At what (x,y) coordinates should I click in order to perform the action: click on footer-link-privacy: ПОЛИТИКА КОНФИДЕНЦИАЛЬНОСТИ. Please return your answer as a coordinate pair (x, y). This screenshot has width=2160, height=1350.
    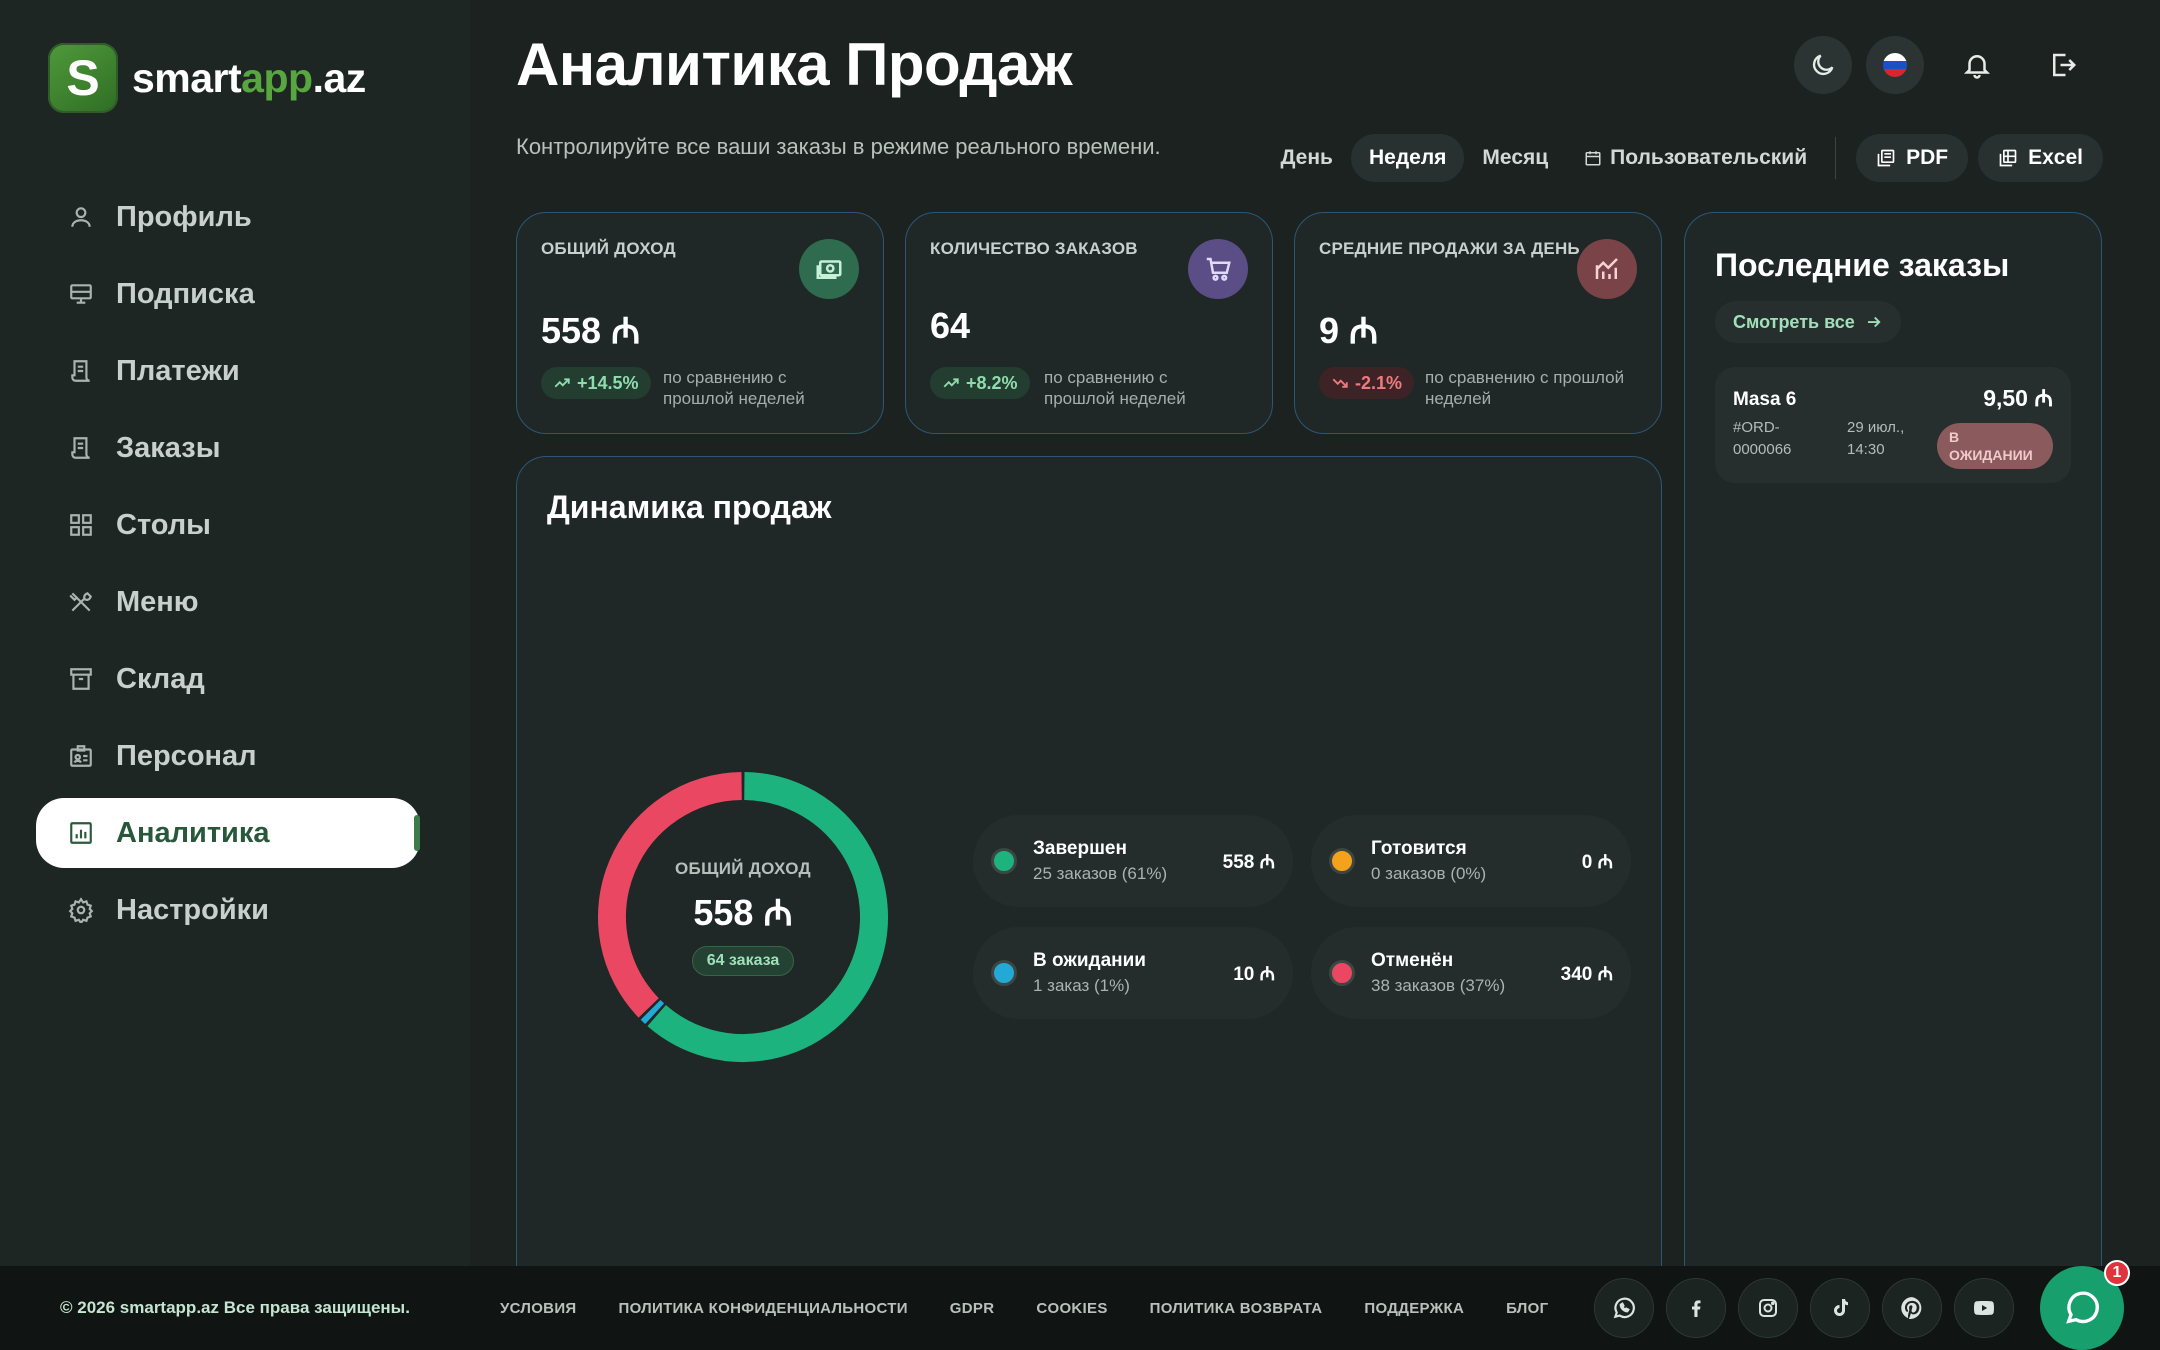
    Looking at the image, I should click on (762, 1308).